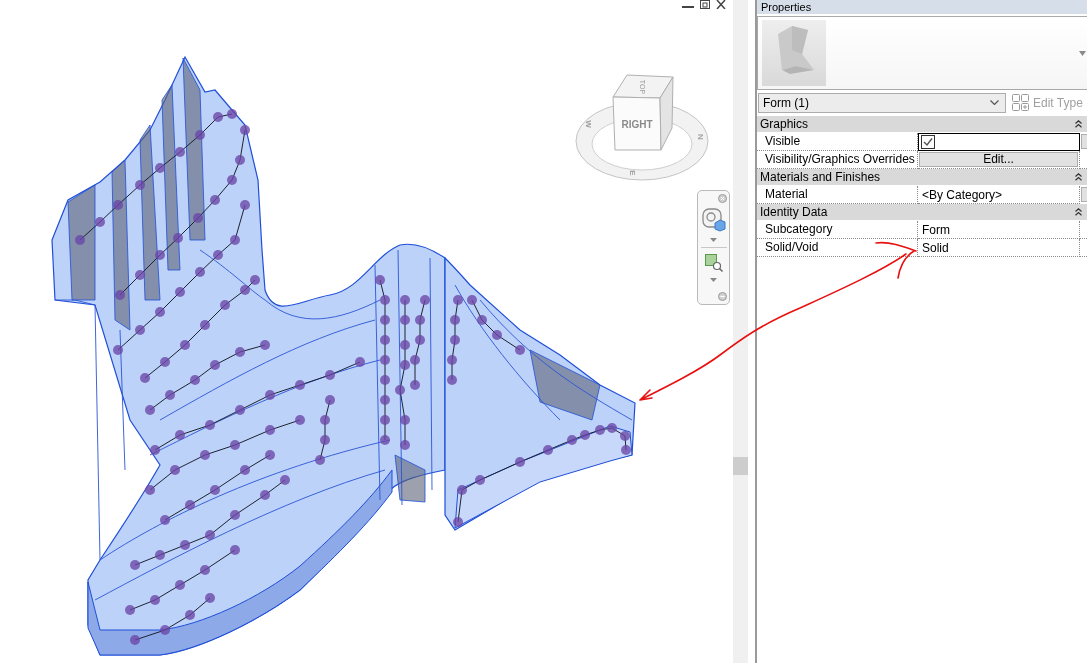 This screenshot has height=663, width=1087. I want to click on section-header: Materials and Finishes, so click(922, 177).